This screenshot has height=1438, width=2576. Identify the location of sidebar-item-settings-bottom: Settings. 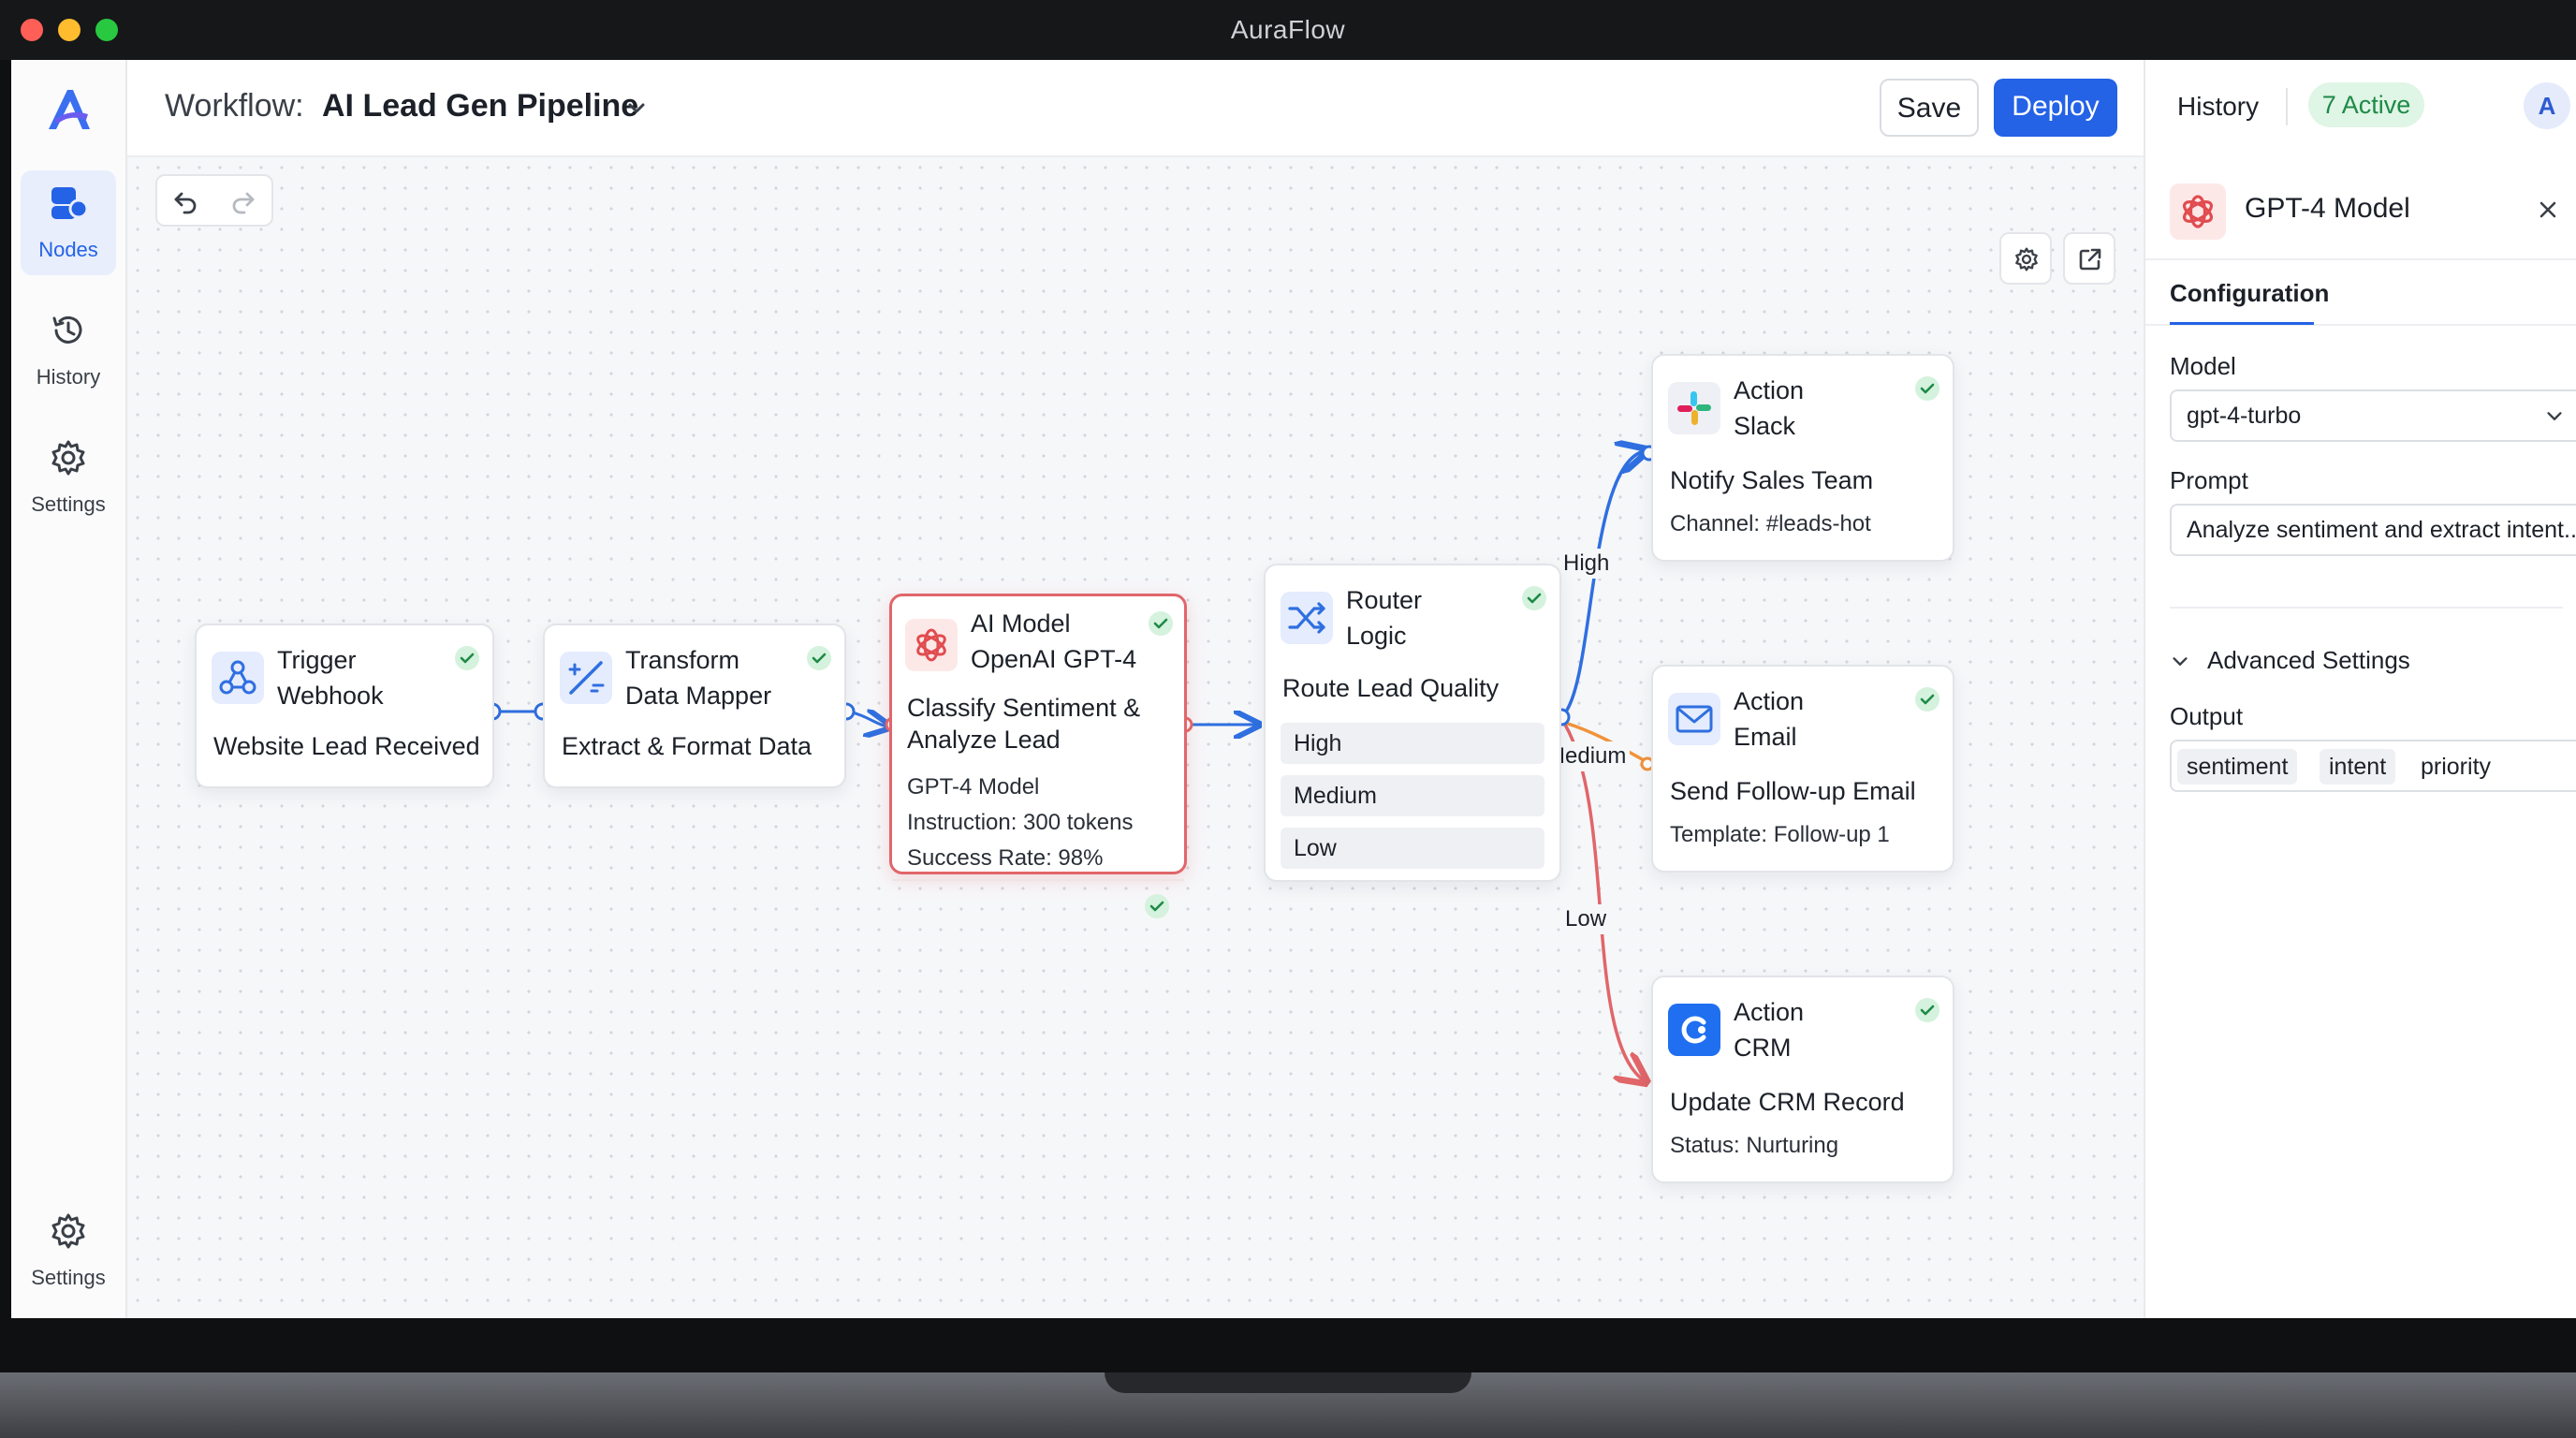
(68, 1250).